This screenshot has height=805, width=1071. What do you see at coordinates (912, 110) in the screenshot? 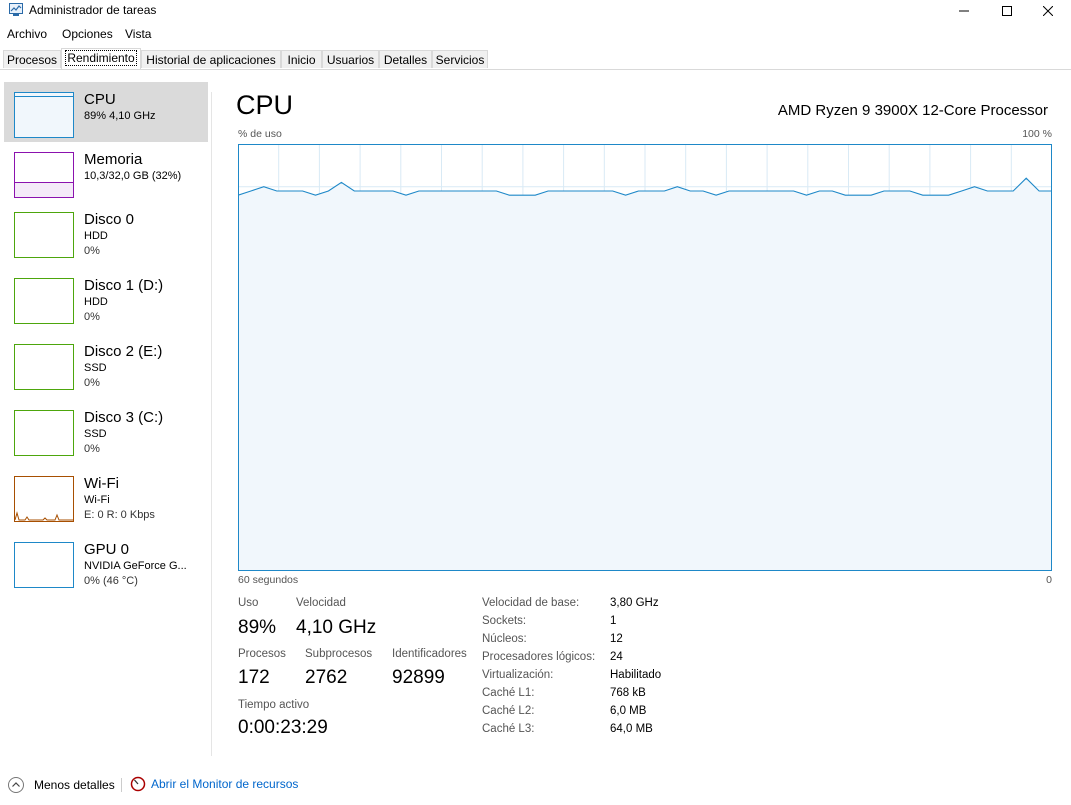
I see `processor-name: AMD Ryzen 9 3900X 12-Core Processor` at bounding box center [912, 110].